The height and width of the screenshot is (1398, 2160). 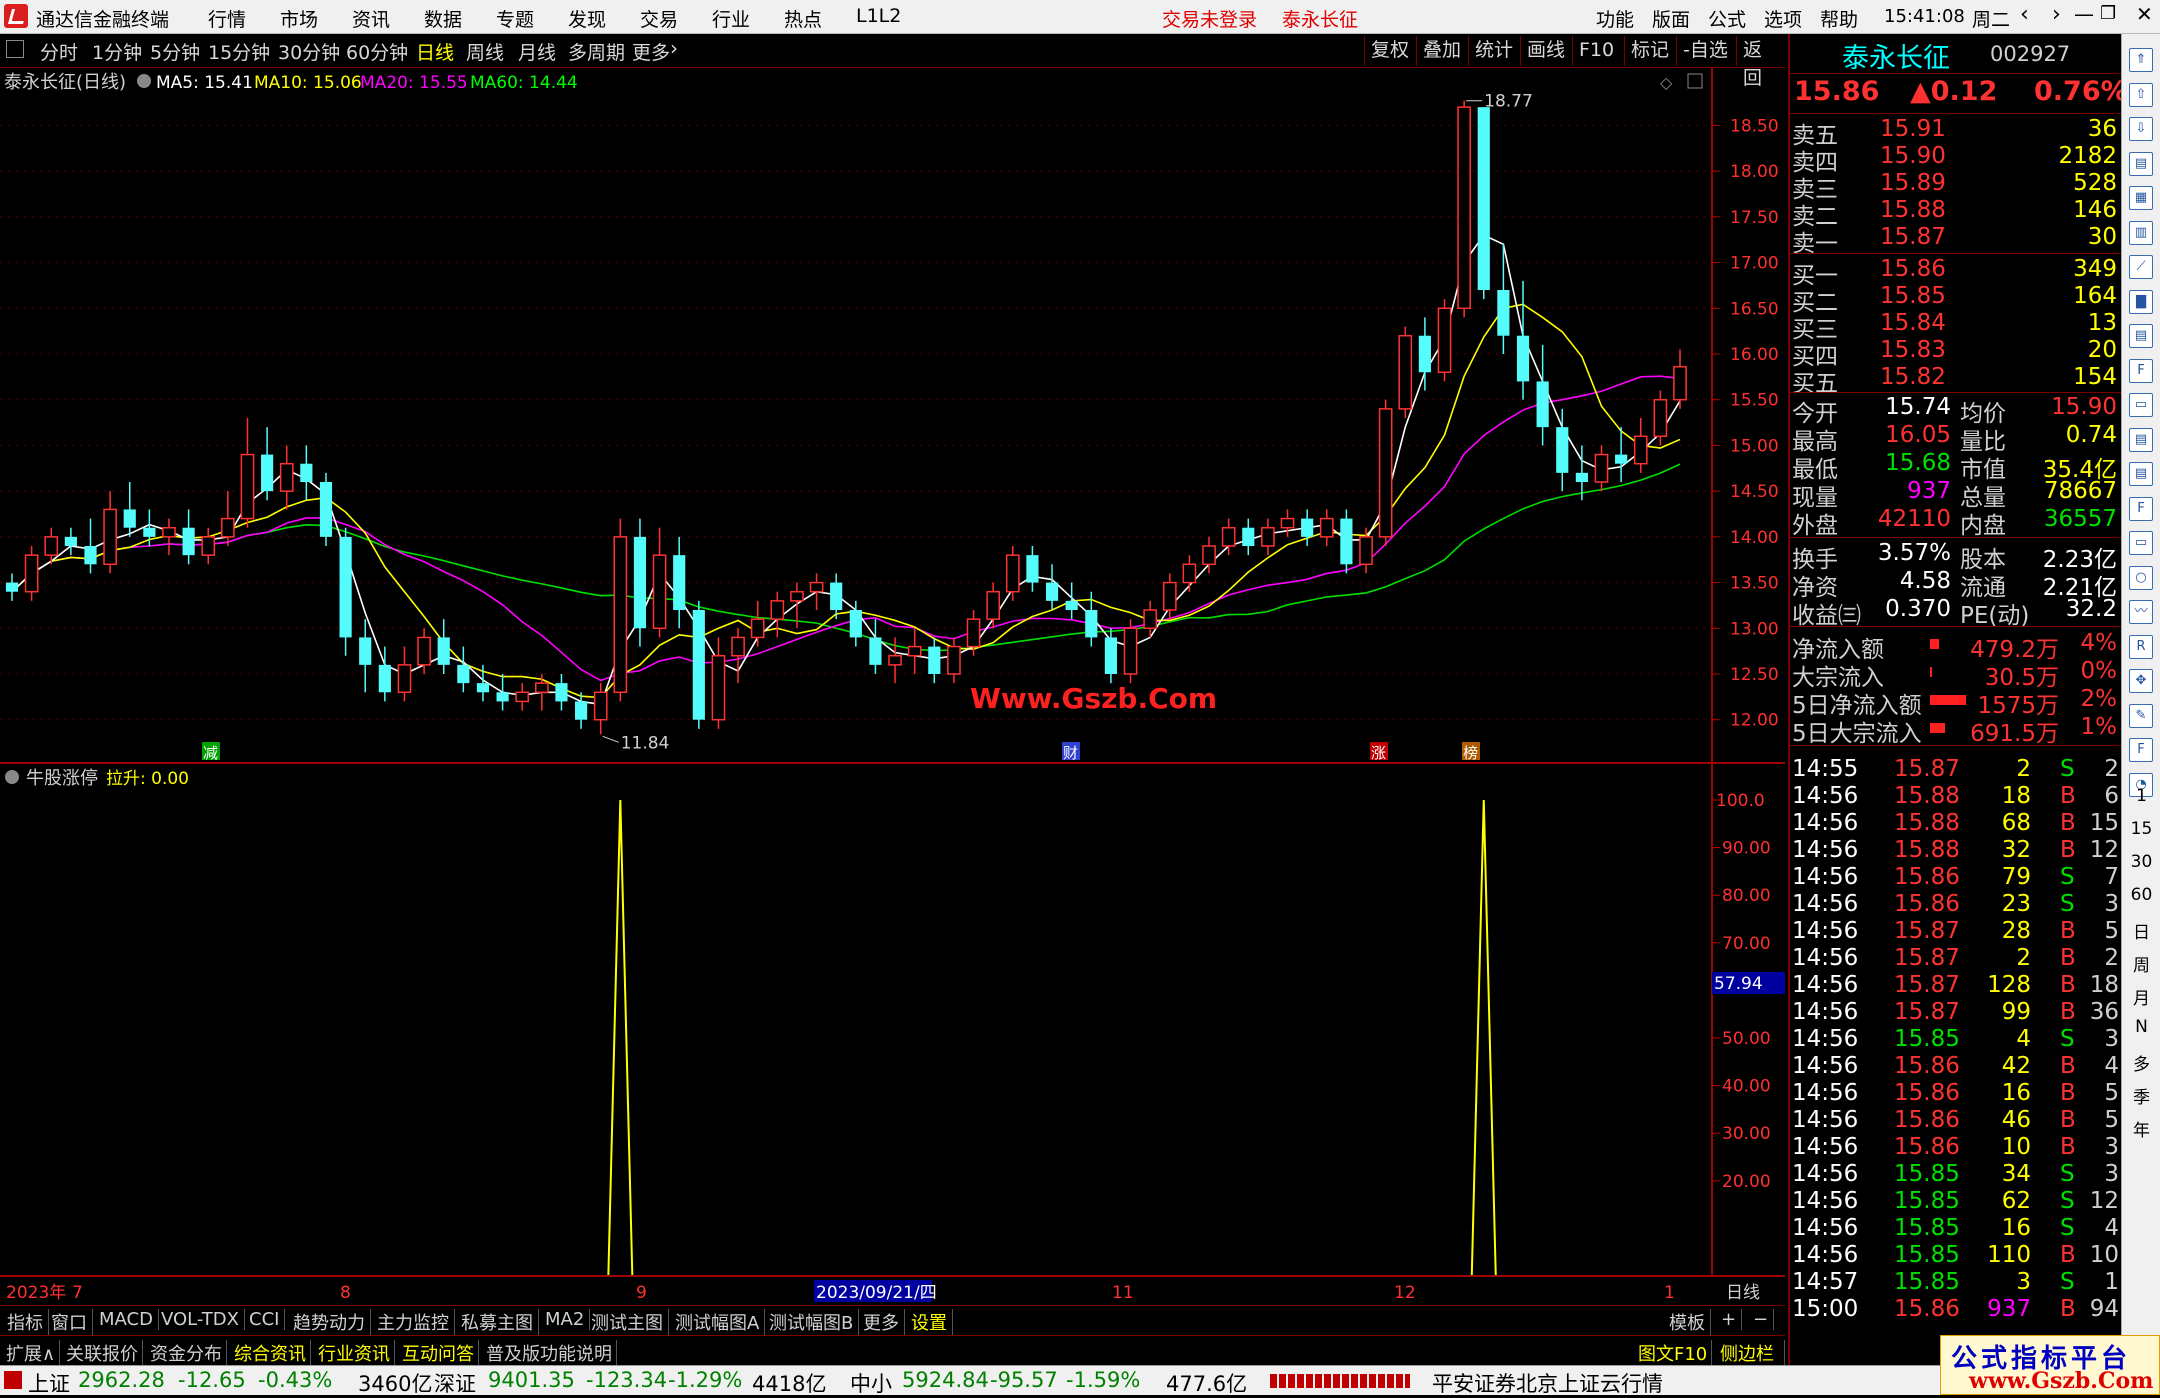 I want to click on btn-remove-pane: −, so click(x=1761, y=1319).